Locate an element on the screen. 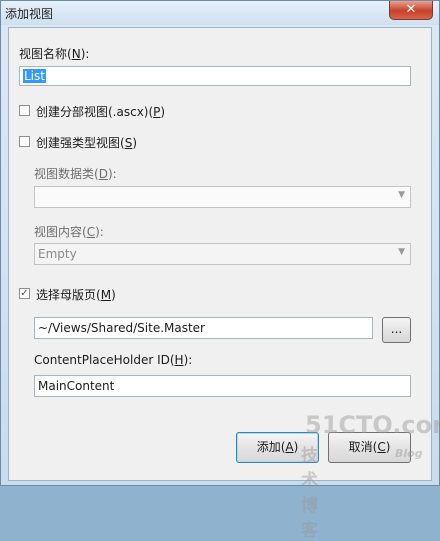 The height and width of the screenshot is (541, 440). placeholder-id-label: ContentPlaceHolder ID(H): is located at coordinates (113, 360).